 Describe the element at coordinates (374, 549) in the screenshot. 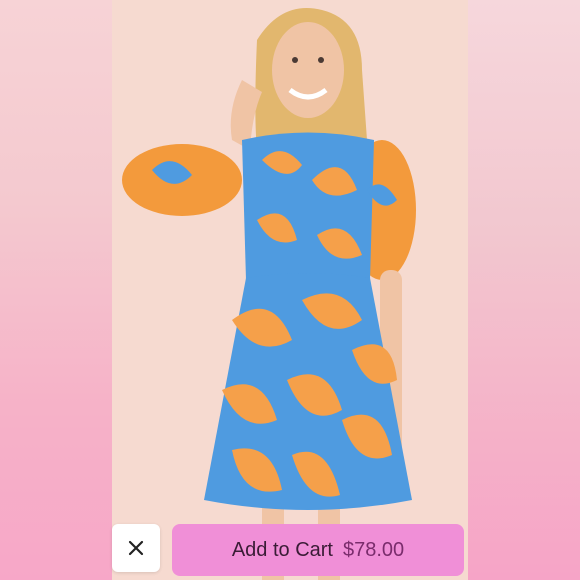

I see `price-label: $78.00` at that location.